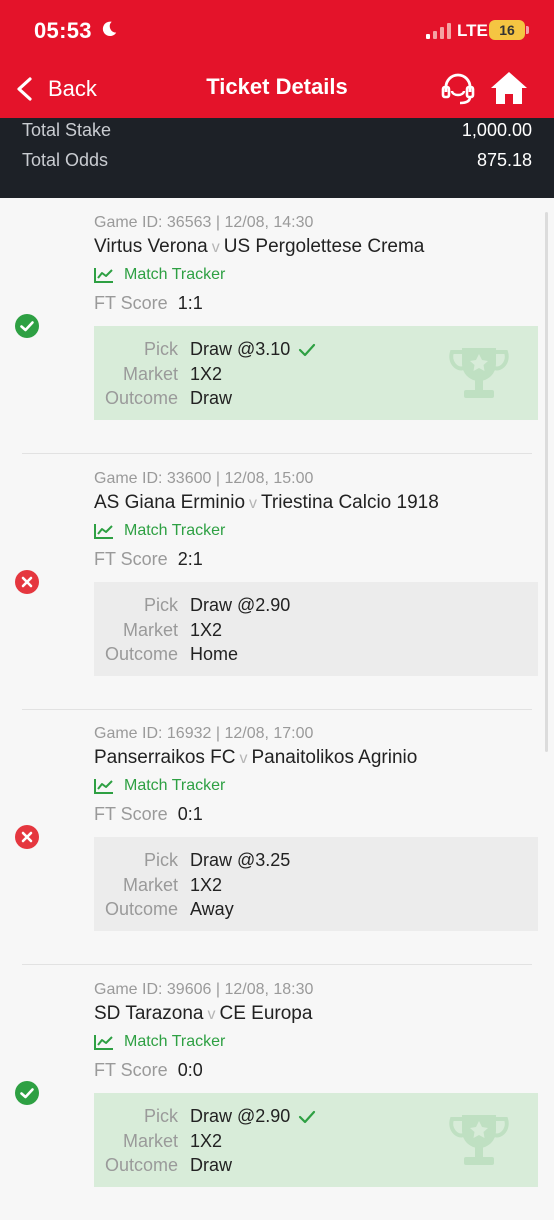 This screenshot has height=1220, width=554. I want to click on pick-correct-check-icon, so click(307, 350).